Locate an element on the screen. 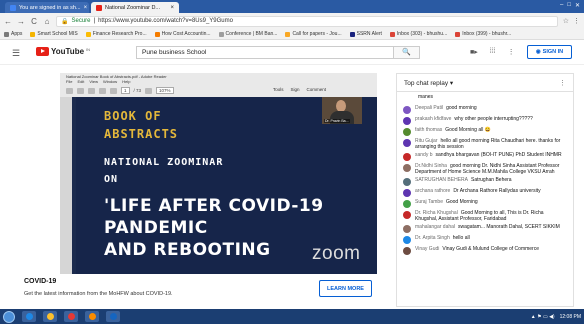 Image resolution: width=584 pixels, height=324 pixels. chat-author: faith thomas is located at coordinates (429, 130).